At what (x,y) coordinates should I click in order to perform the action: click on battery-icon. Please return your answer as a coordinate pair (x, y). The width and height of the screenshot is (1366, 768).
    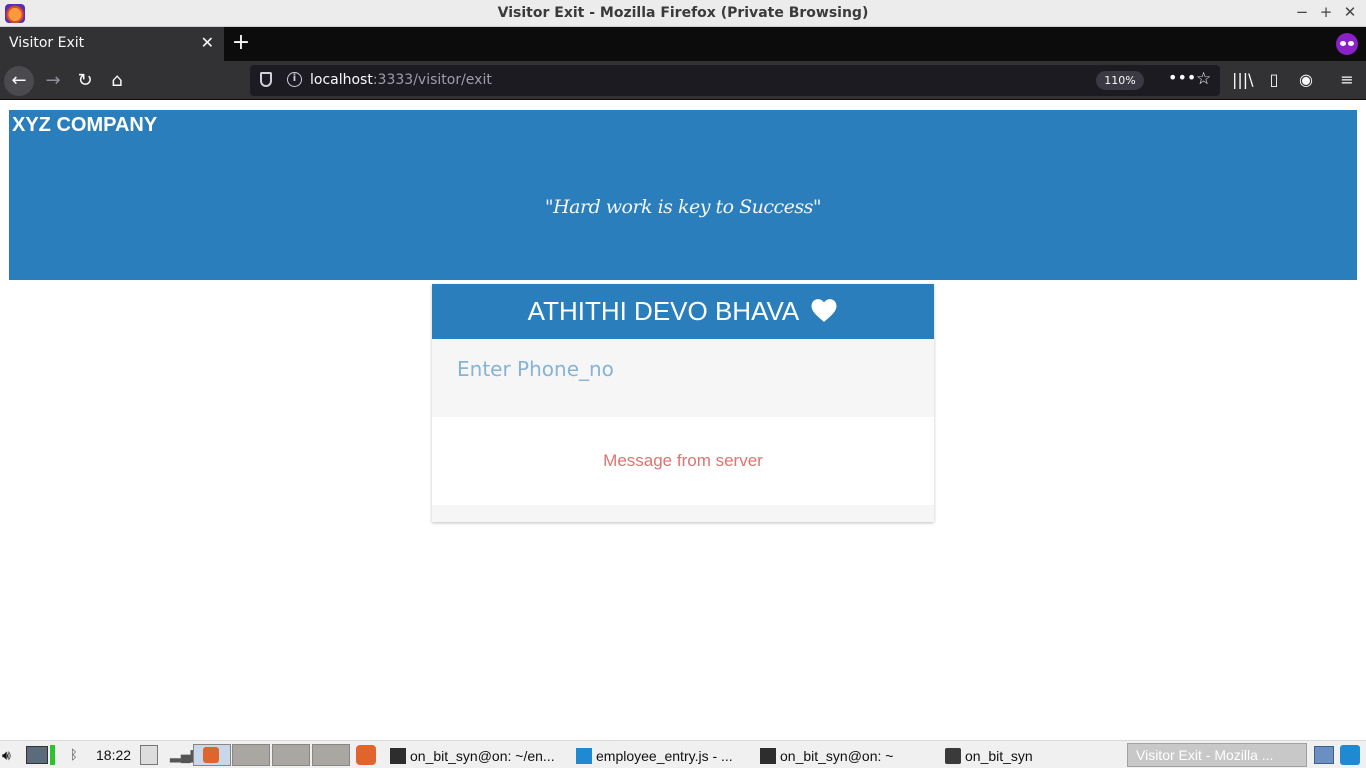
    Looking at the image, I should click on (149, 755).